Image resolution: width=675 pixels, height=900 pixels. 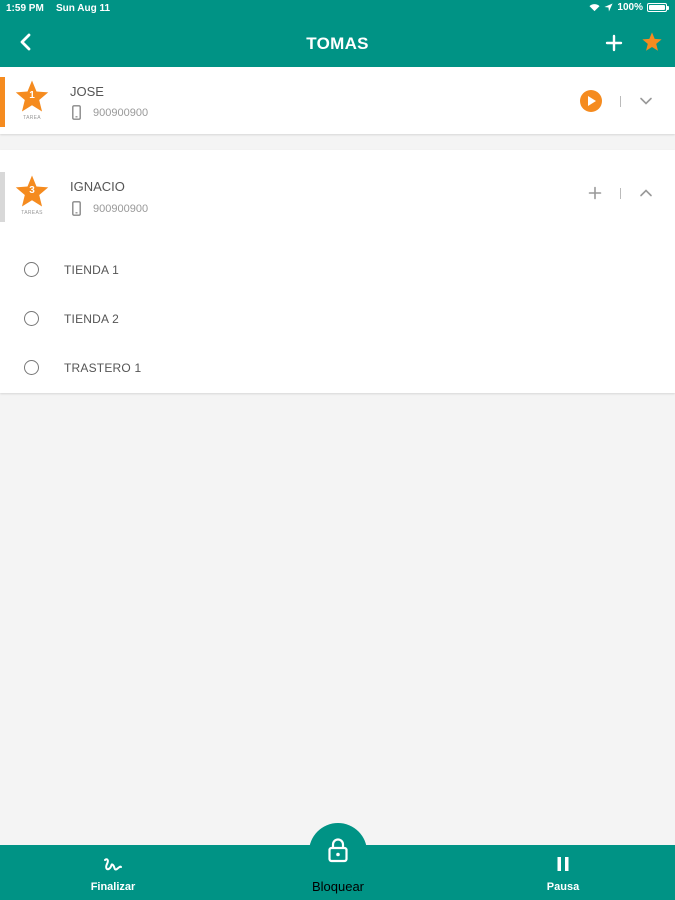 I want to click on finalizar-button: Finalizar, so click(x=113, y=872).